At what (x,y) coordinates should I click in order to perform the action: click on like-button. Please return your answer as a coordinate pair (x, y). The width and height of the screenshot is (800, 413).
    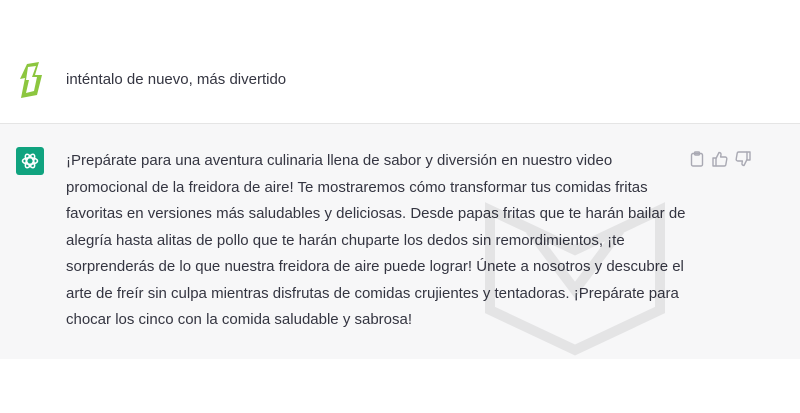
    Looking at the image, I should click on (720, 159).